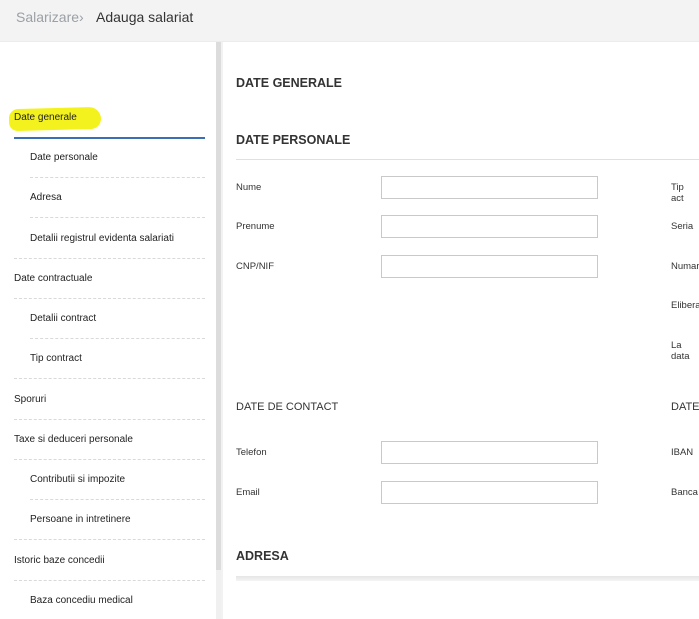 The image size is (699, 619). Describe the element at coordinates (489, 187) in the screenshot. I see `nume-input` at that location.